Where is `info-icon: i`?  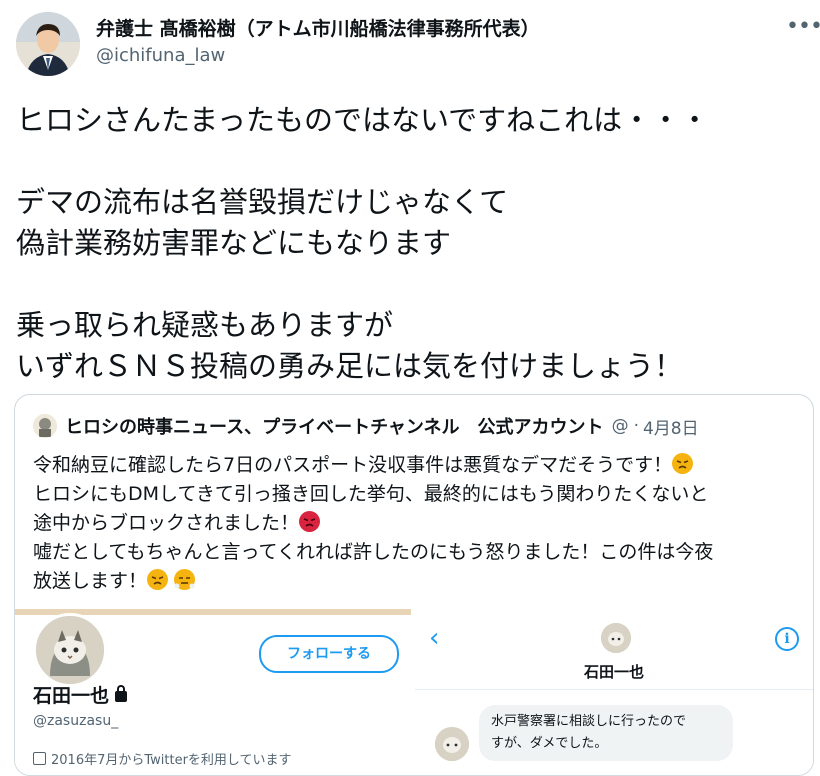
info-icon: i is located at coordinates (787, 639).